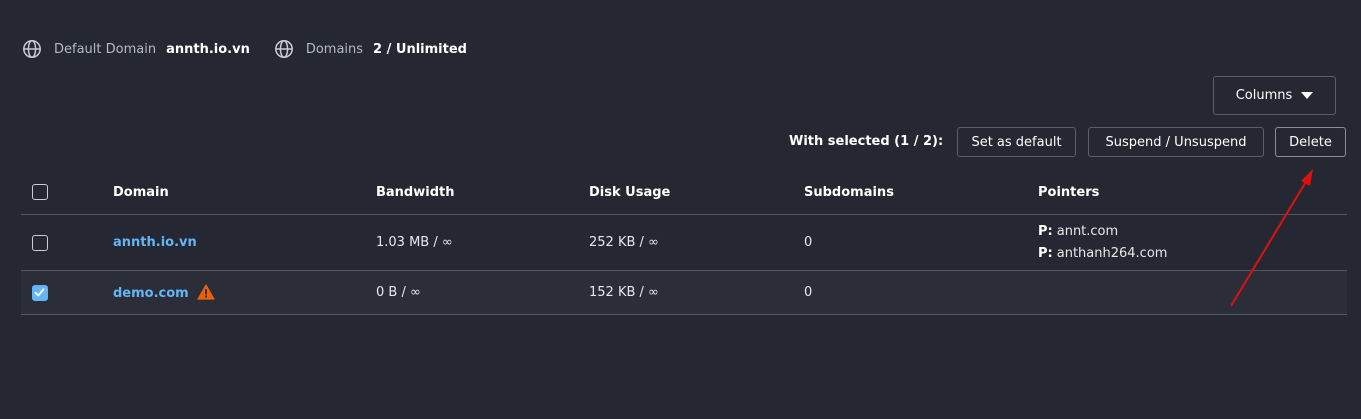 Image resolution: width=1361 pixels, height=419 pixels. What do you see at coordinates (696, 242) in the screenshot?
I see `disk-usage-cell: 252 KB / ∞` at bounding box center [696, 242].